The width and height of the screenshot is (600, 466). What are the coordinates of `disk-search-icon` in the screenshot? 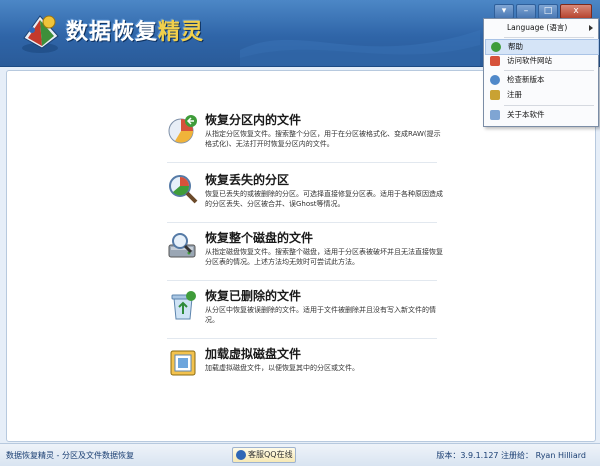 It's located at (182, 245).